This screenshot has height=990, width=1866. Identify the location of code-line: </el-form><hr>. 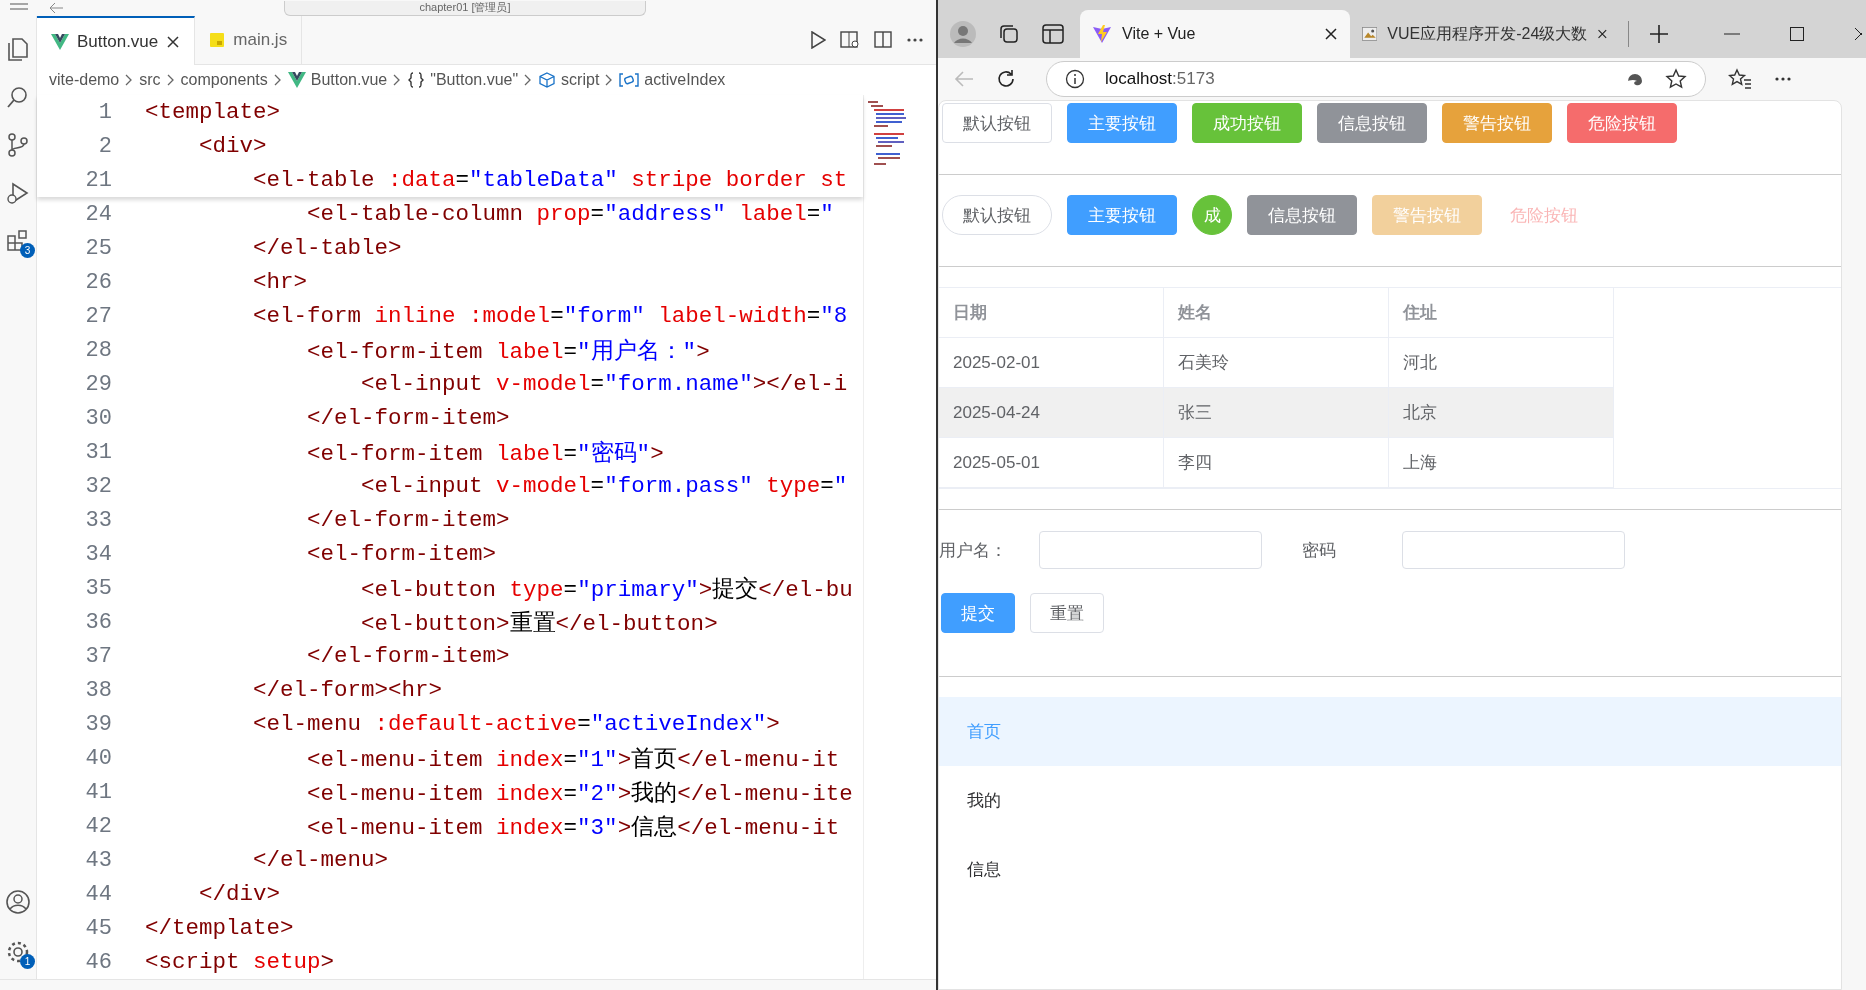
(347, 690).